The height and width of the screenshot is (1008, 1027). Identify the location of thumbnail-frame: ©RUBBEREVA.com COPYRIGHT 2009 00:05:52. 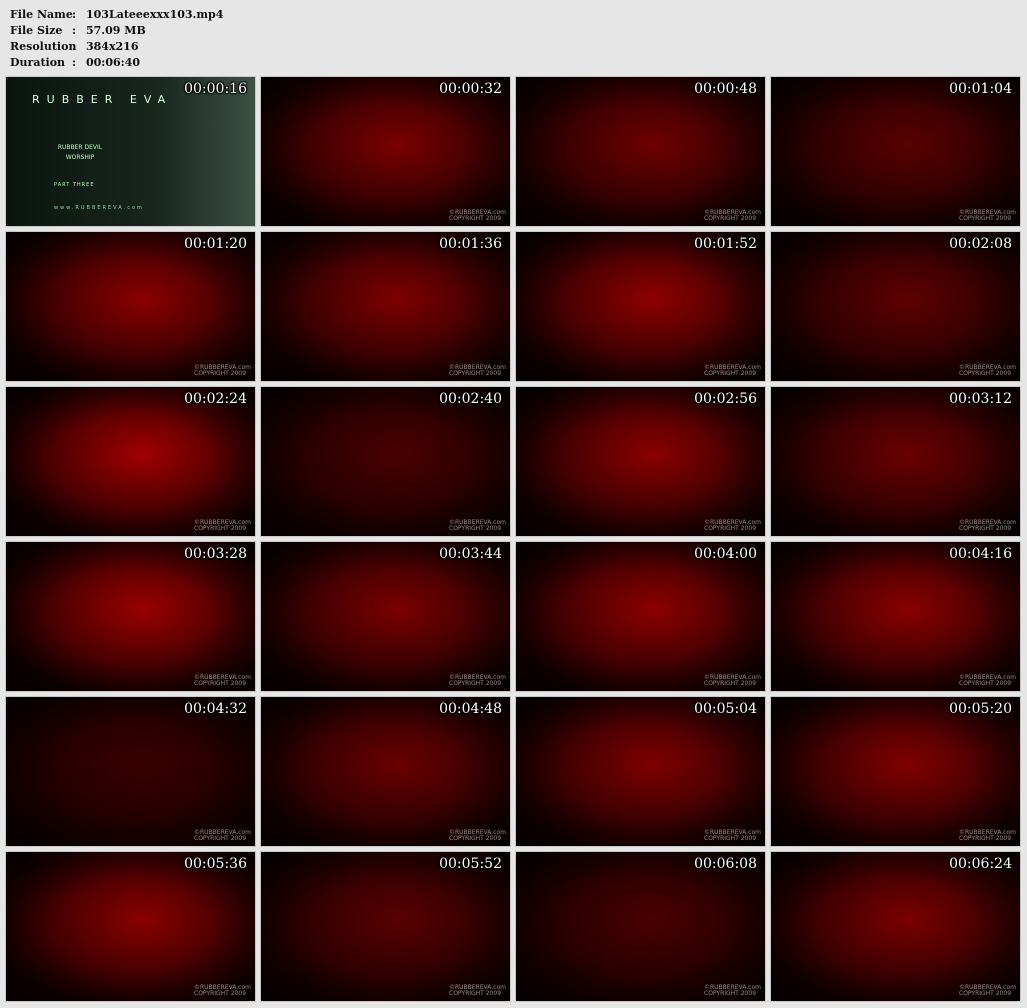
(385, 926).